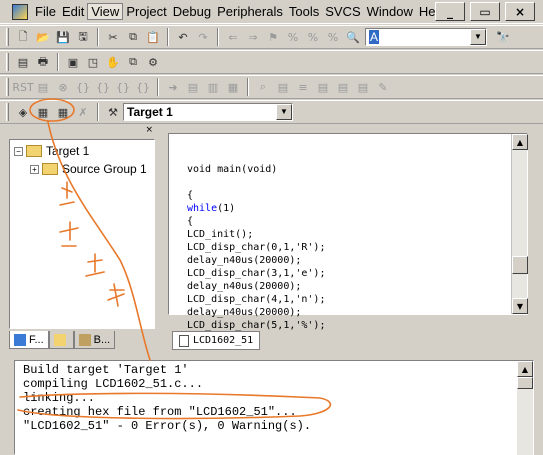 The width and height of the screenshot is (543, 455). What do you see at coordinates (173, 87) in the screenshot?
I see `arrow-icon: ➜` at bounding box center [173, 87].